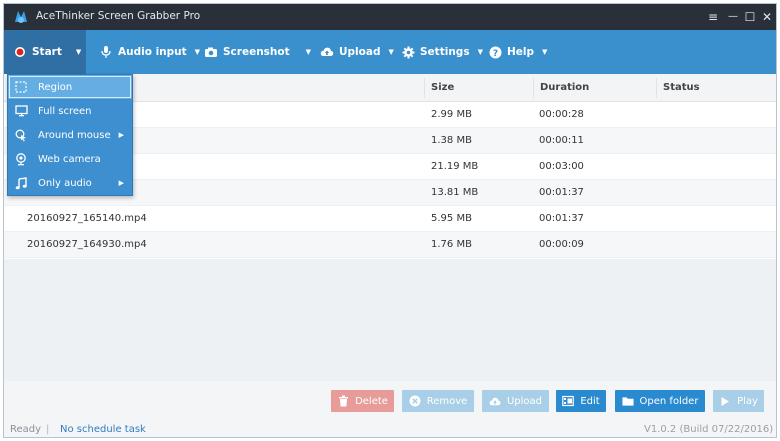 This screenshot has width=780, height=441. Describe the element at coordinates (709, 429) in the screenshot. I see `version-label: V1.0.2 (Build 07/22/2016)` at that location.